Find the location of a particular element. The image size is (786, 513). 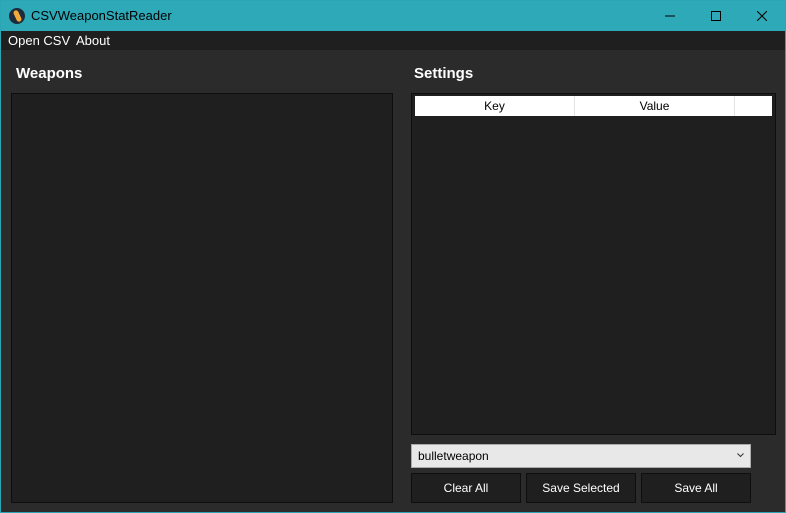

save-all-button: Save All is located at coordinates (696, 488).